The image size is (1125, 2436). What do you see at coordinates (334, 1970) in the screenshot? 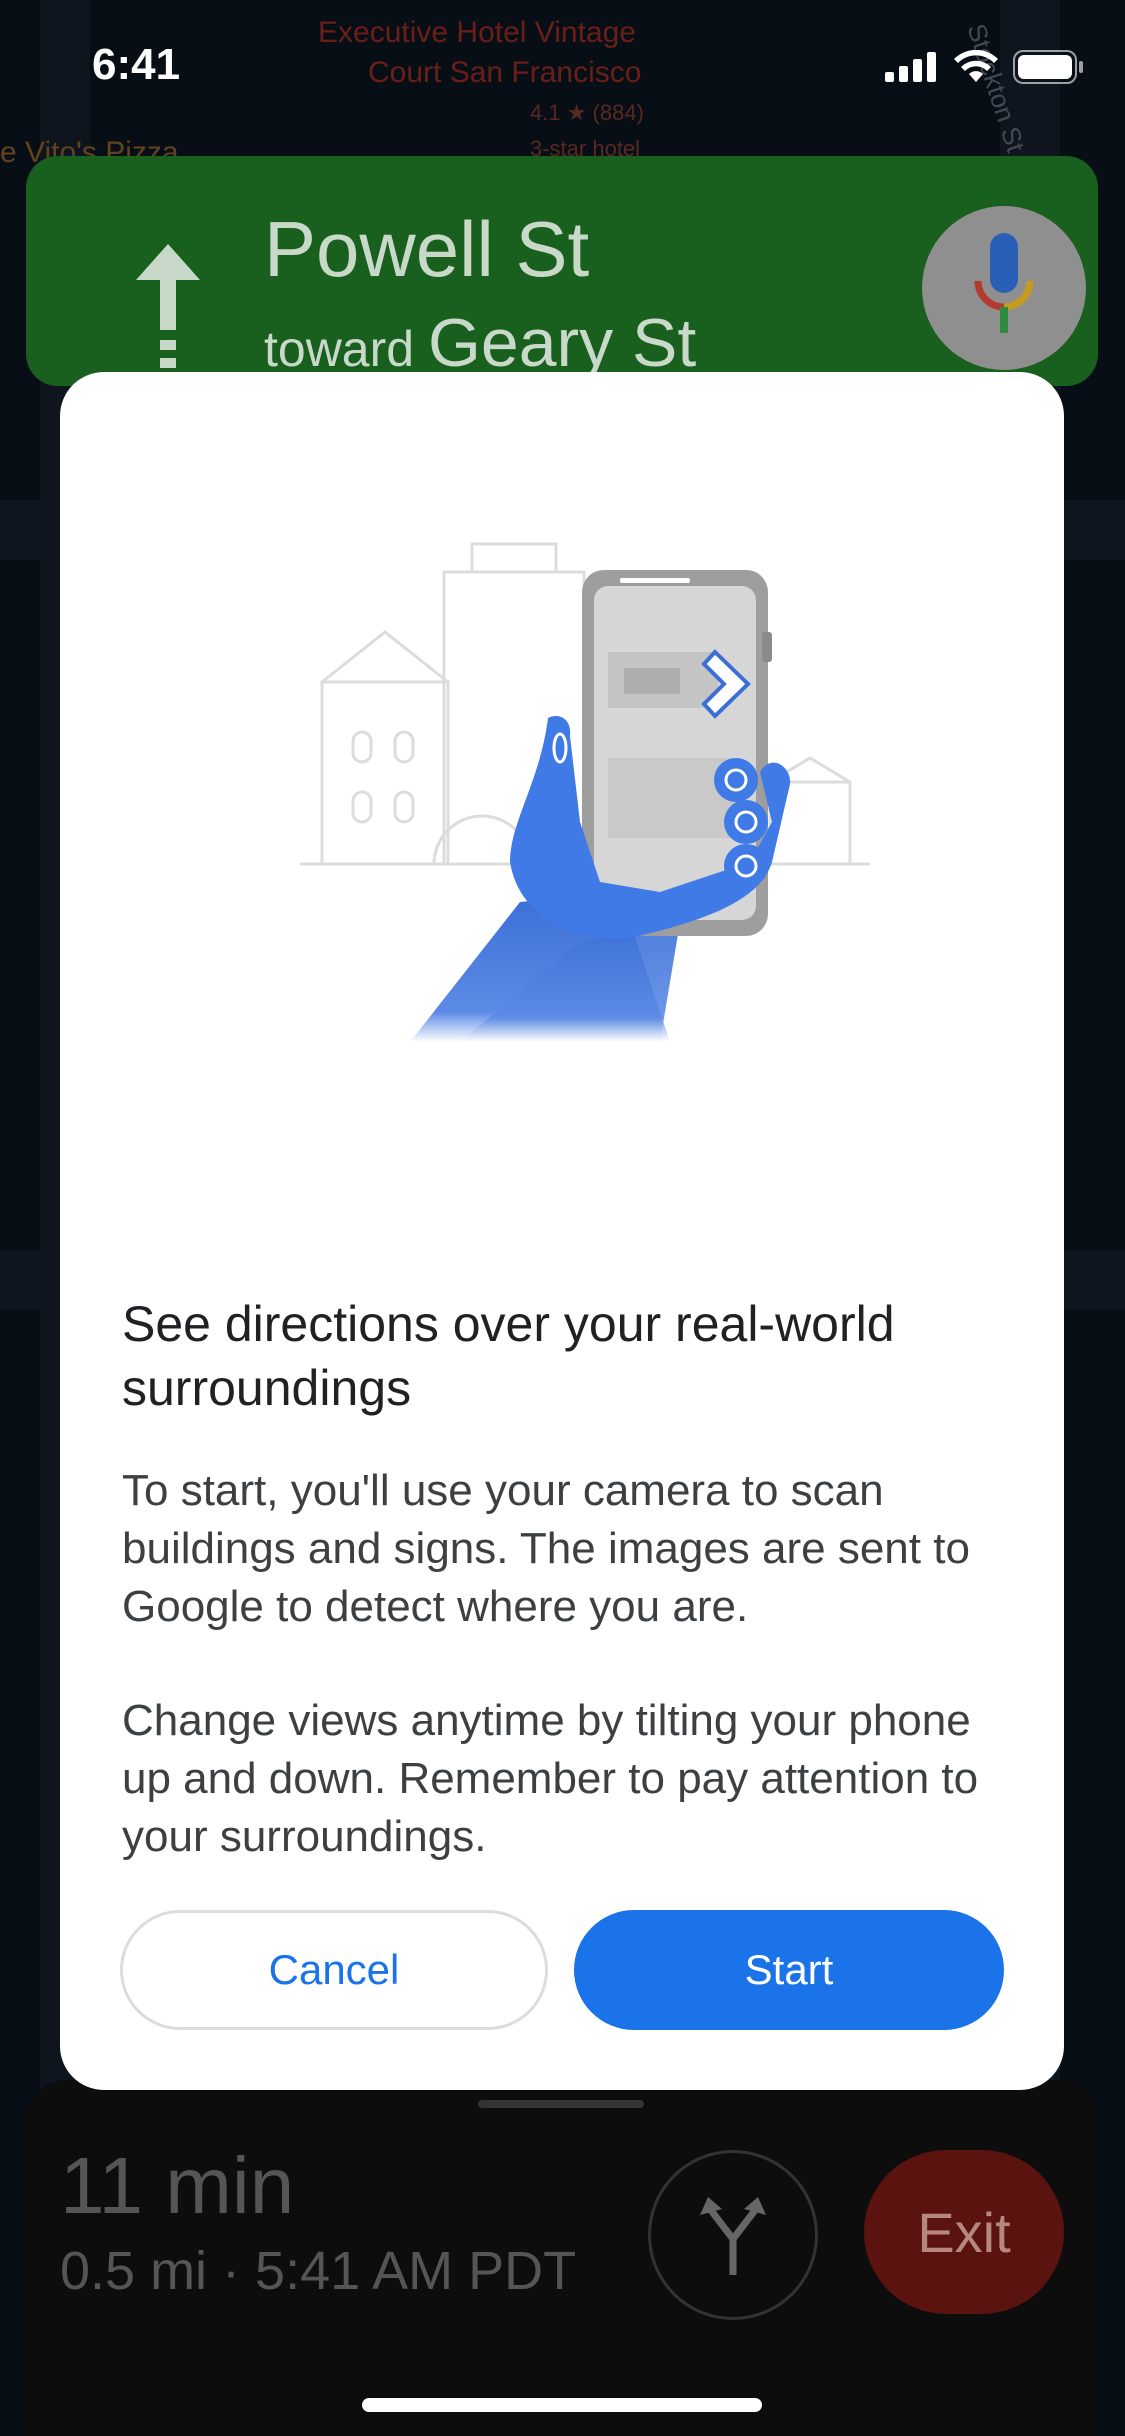
I see `cancel-button: Cancel` at bounding box center [334, 1970].